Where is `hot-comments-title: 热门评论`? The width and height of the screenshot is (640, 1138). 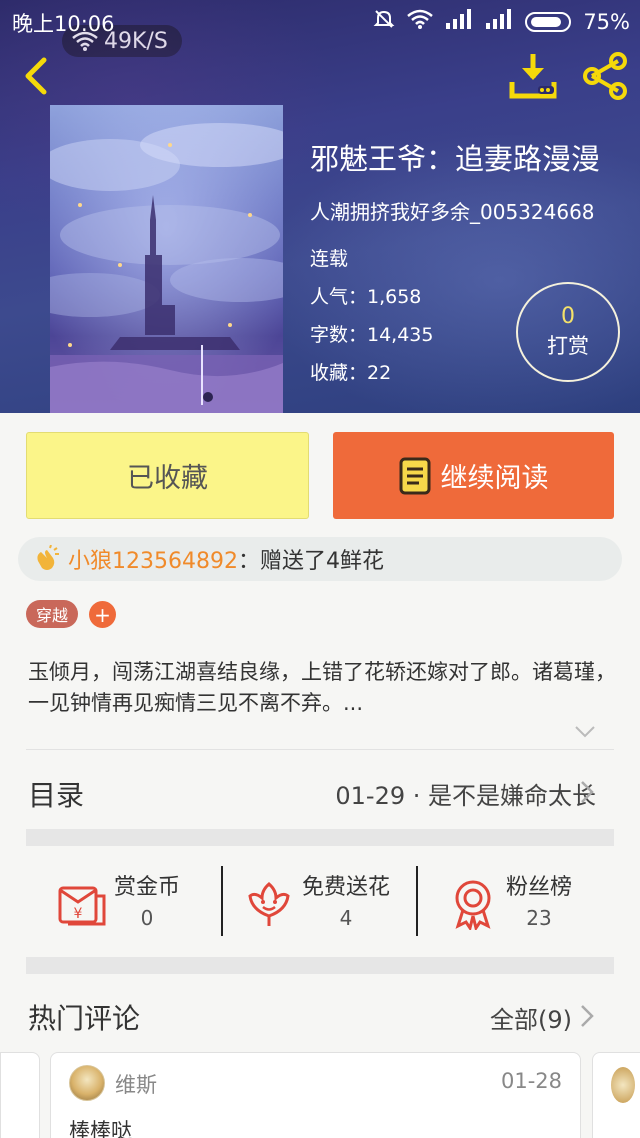
hot-comments-title: 热门评论 is located at coordinates (84, 1018).